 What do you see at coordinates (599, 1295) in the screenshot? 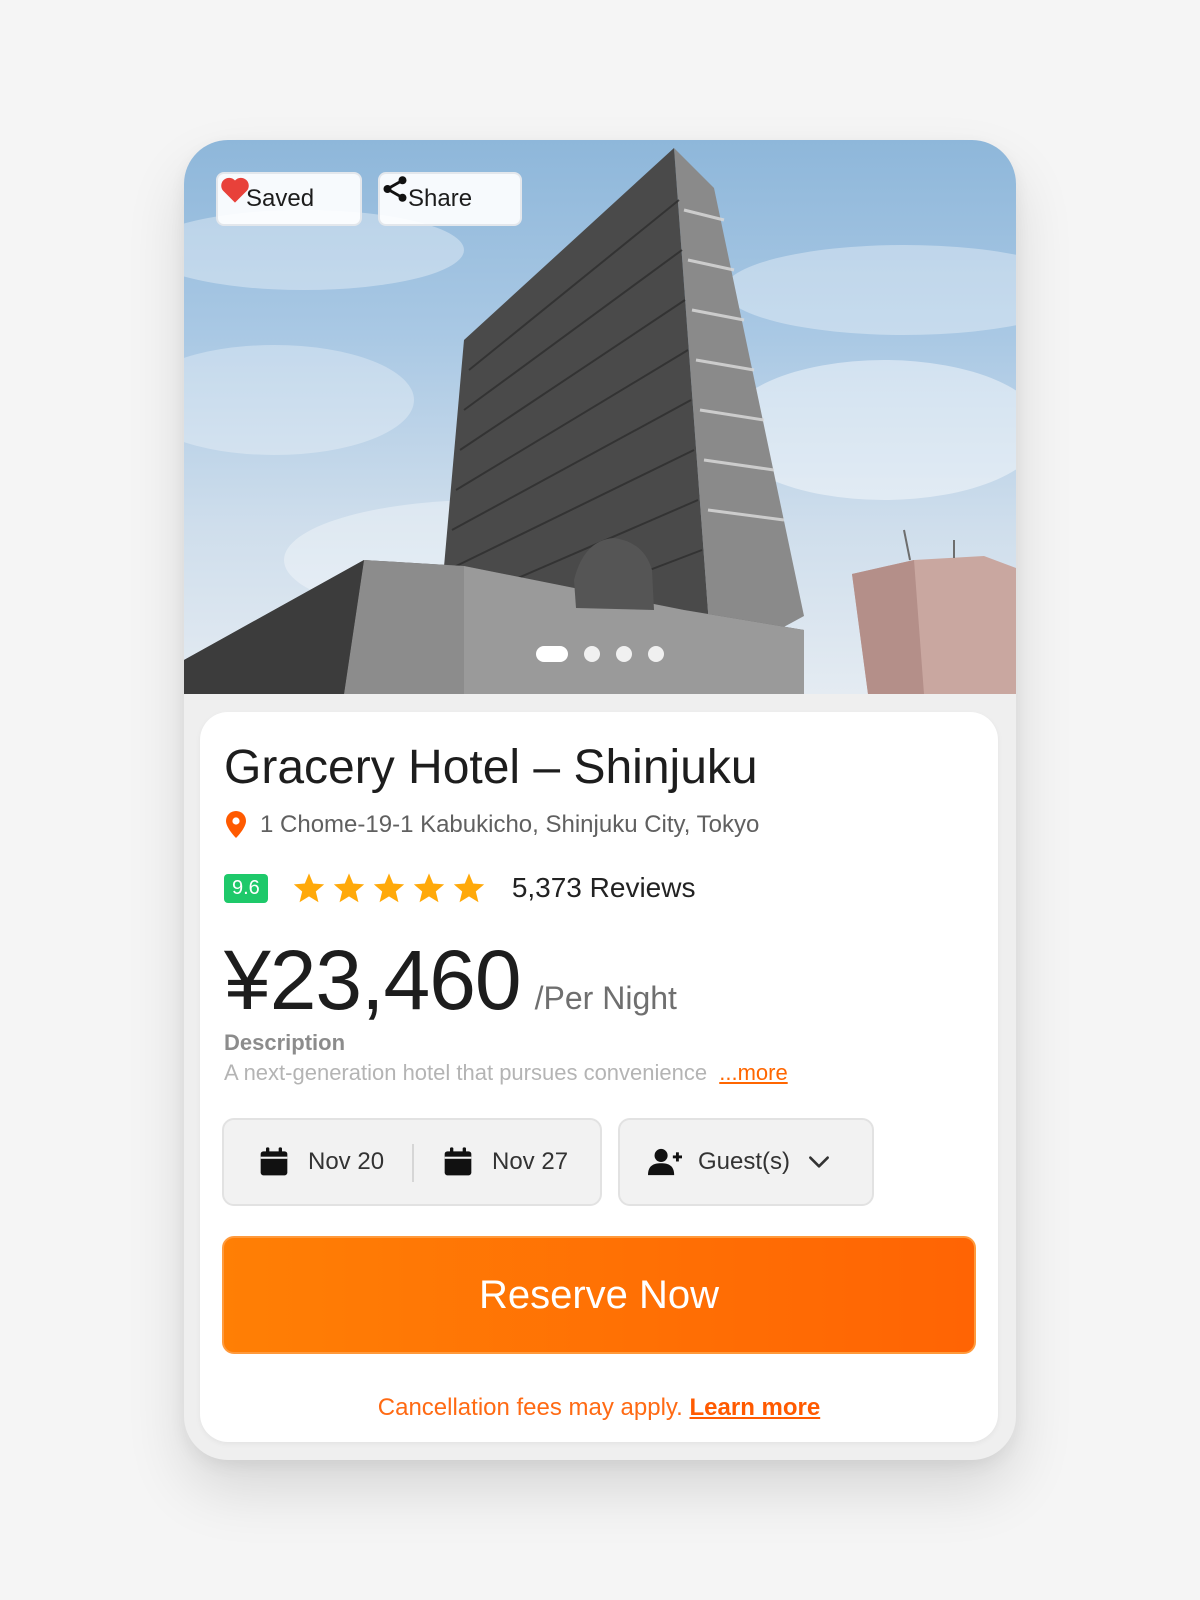
I see `reserve-now-button: Reserve Now` at bounding box center [599, 1295].